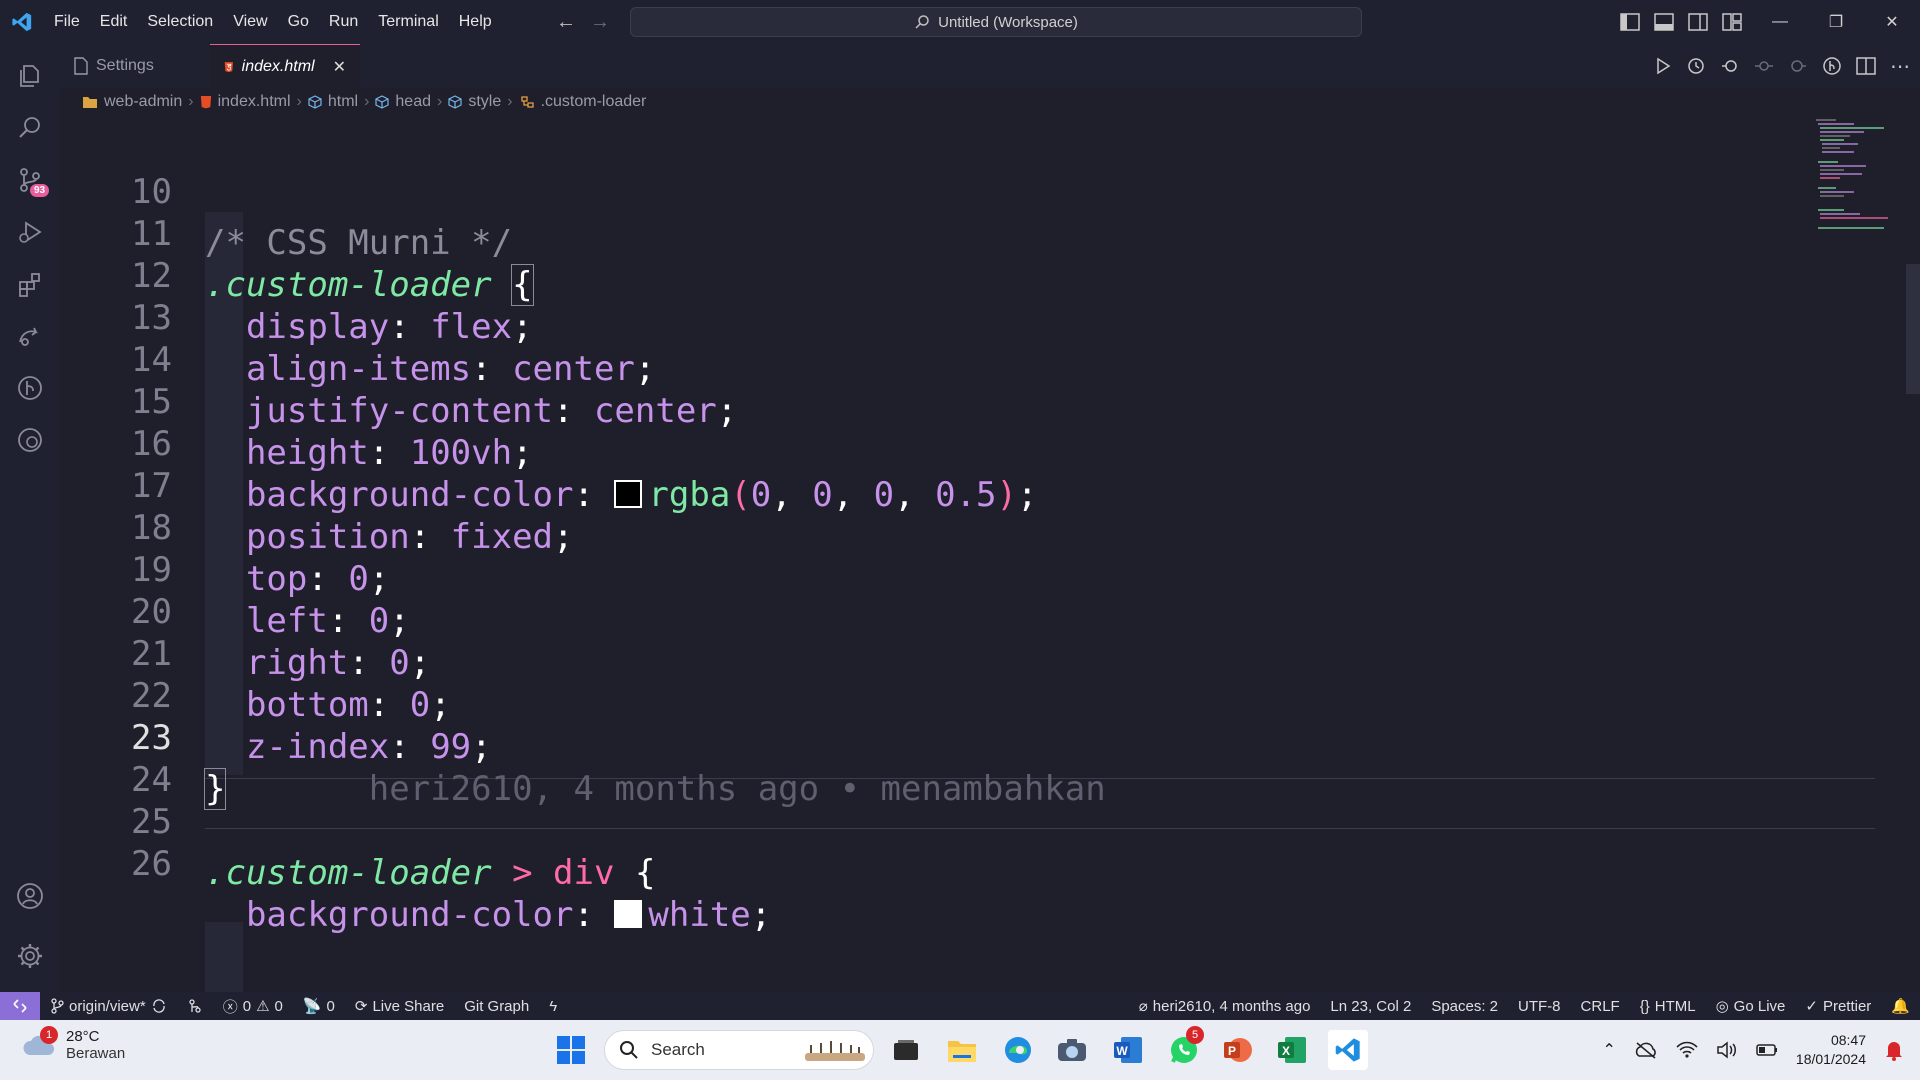 Image resolution: width=1920 pixels, height=1080 pixels. I want to click on branch-status: origin/view*, so click(108, 1006).